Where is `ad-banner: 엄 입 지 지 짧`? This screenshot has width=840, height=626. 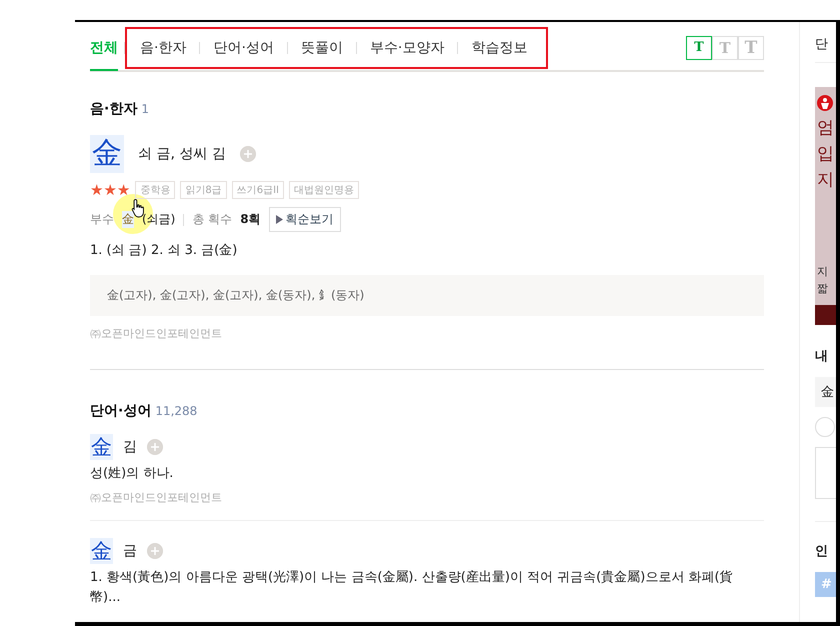 ad-banner: 엄 입 지 지 짧 is located at coordinates (825, 206).